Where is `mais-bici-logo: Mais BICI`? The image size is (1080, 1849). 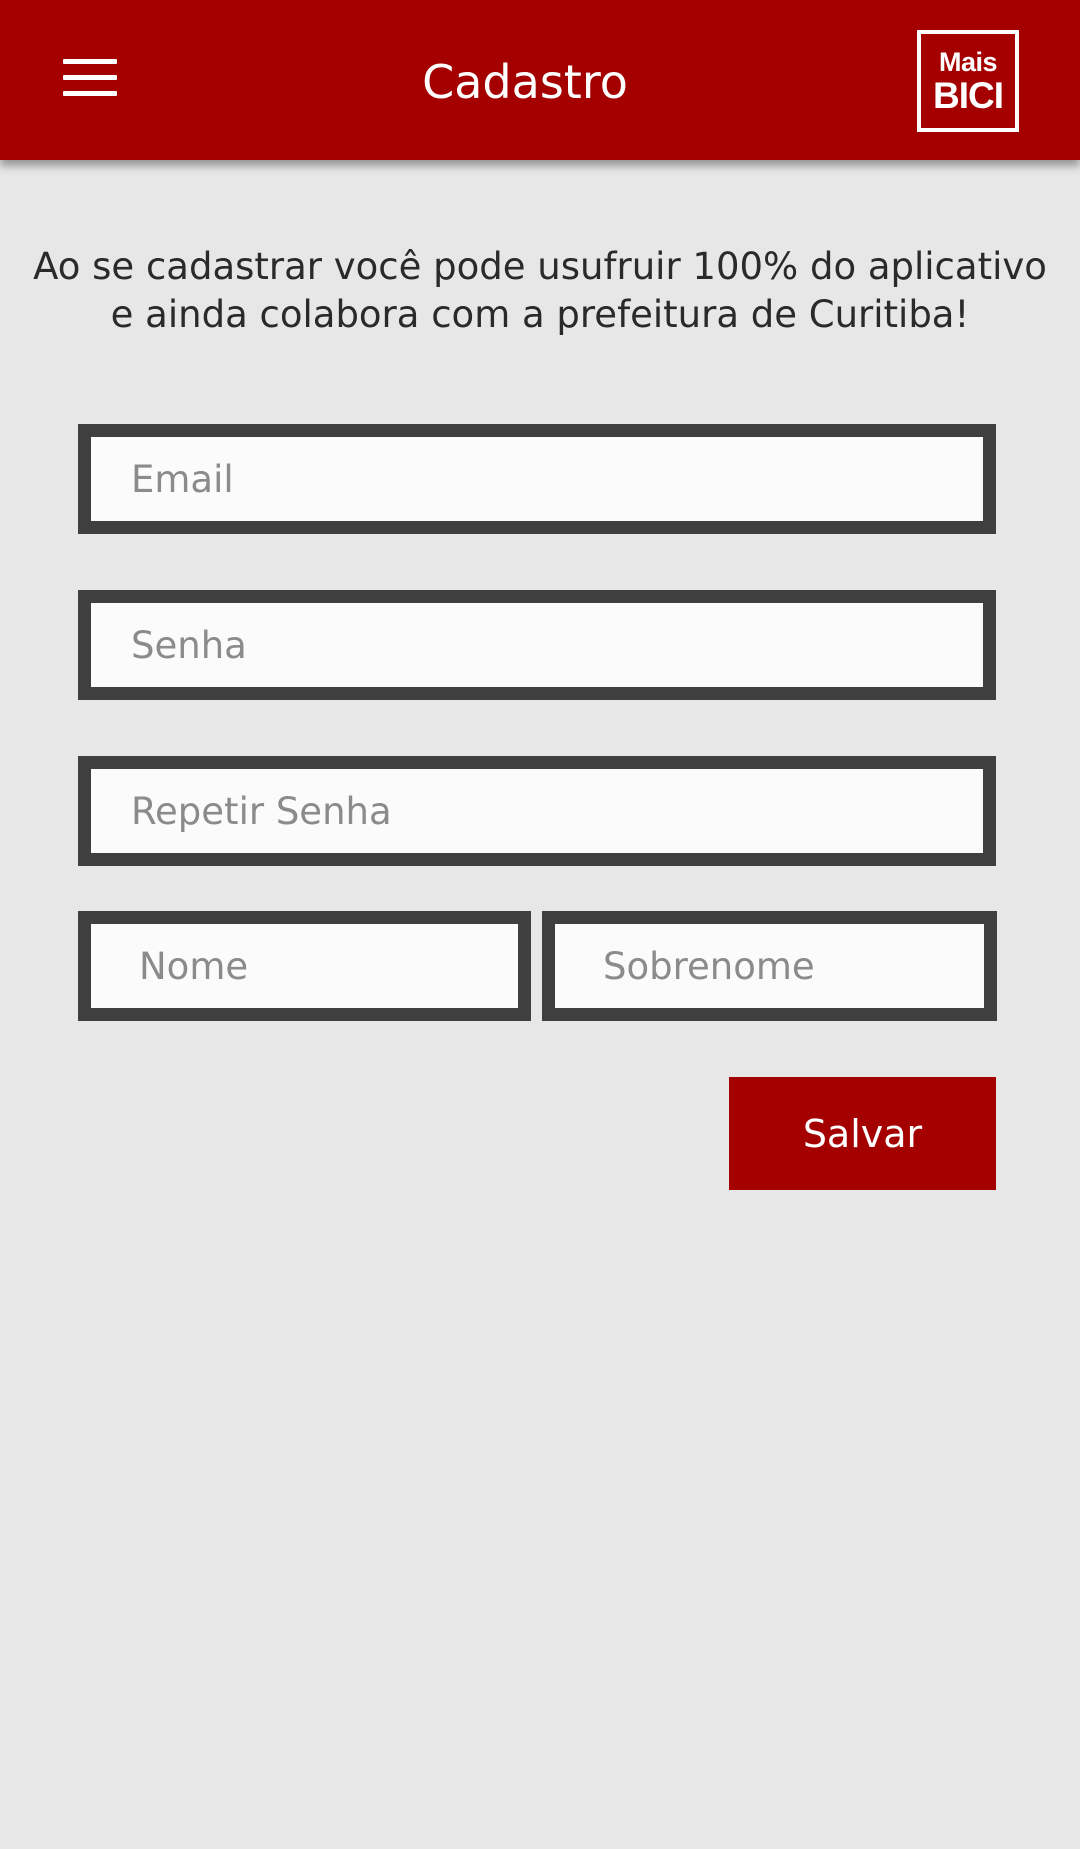 mais-bici-logo: Mais BICI is located at coordinates (968, 81).